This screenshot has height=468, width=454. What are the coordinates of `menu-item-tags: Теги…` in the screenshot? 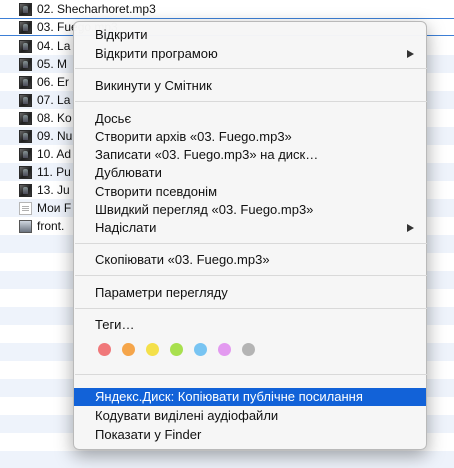 It's located at (250, 325).